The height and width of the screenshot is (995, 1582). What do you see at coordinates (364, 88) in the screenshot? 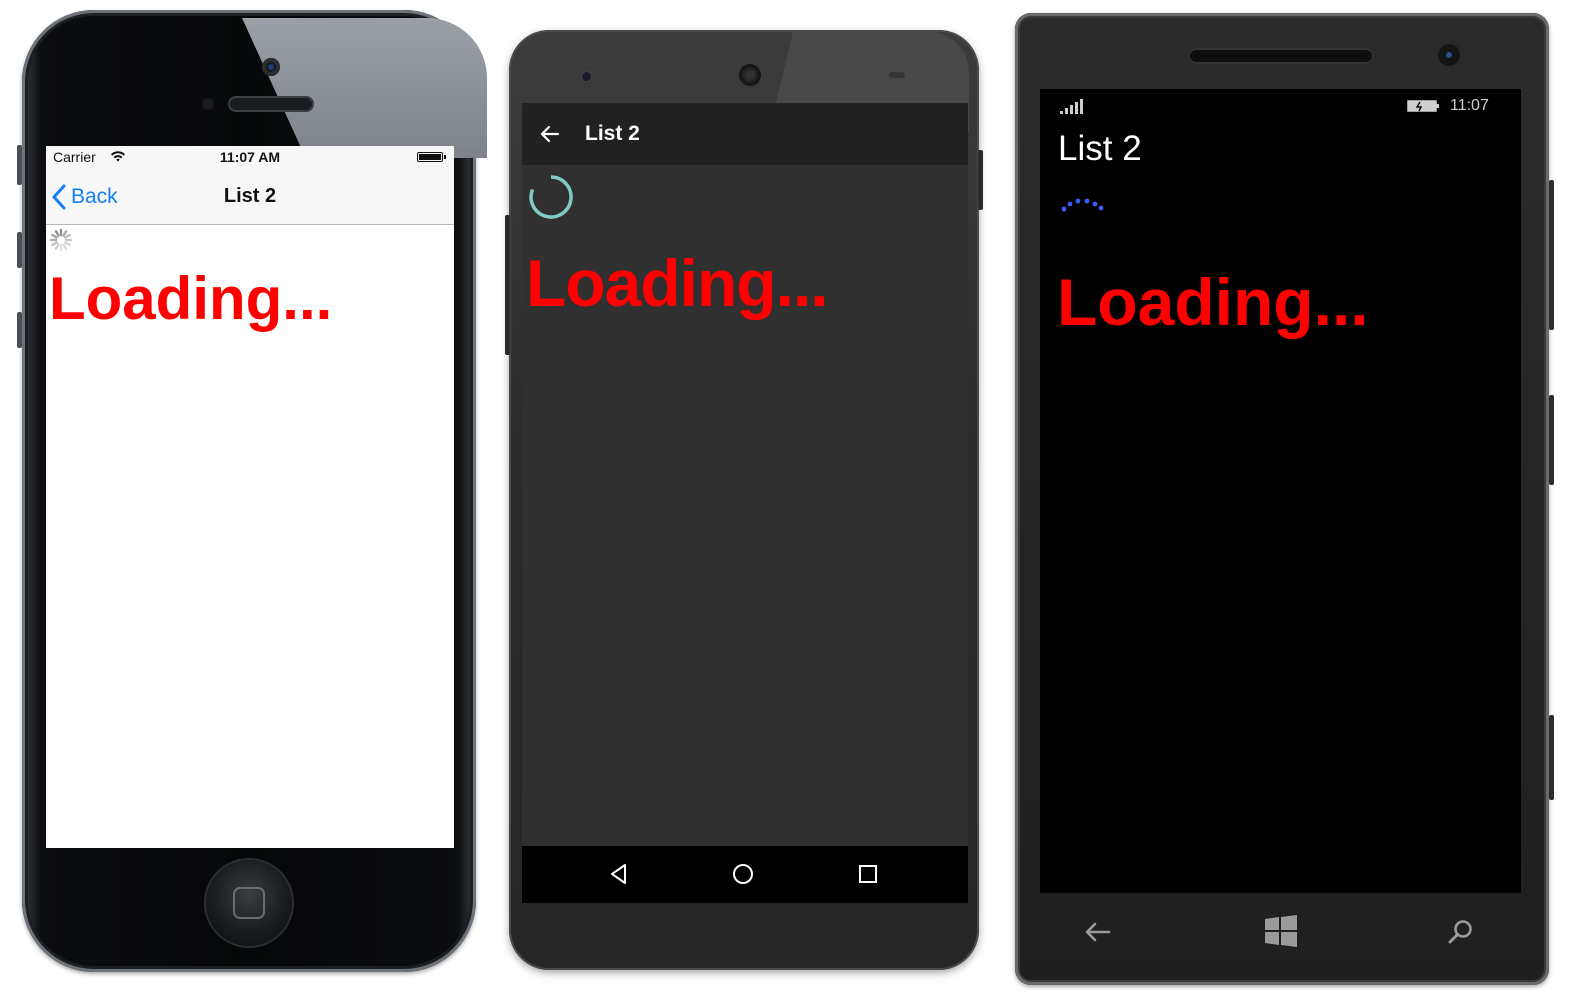
I see `iphone-glass-glare` at bounding box center [364, 88].